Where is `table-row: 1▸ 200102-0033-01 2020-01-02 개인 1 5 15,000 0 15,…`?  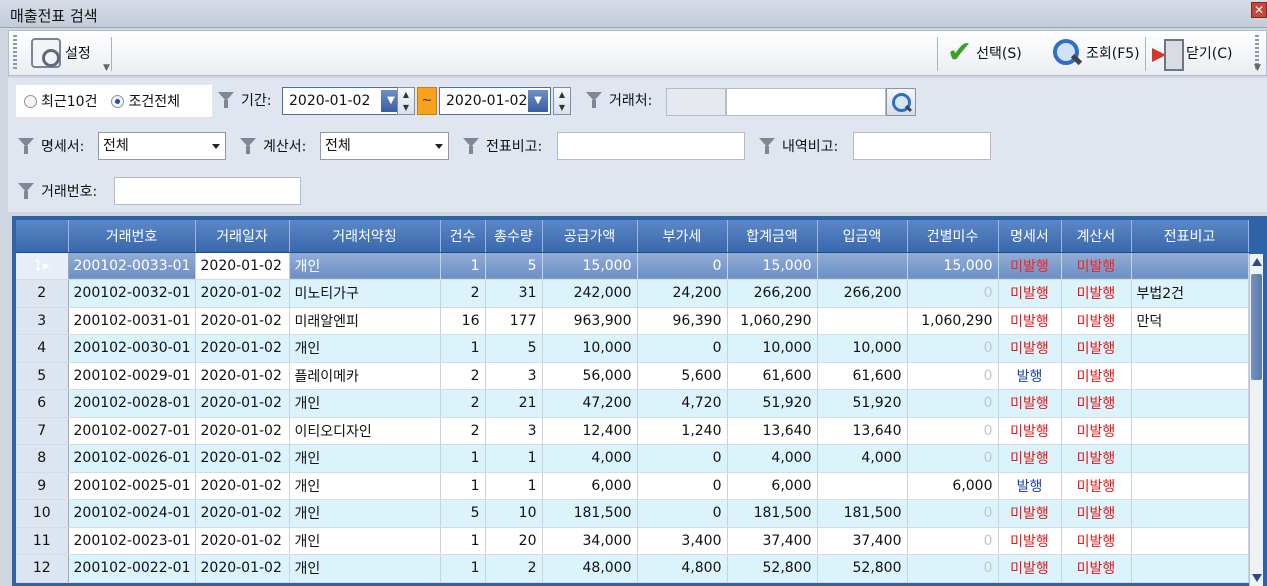 table-row: 1▸ 200102-0033-01 2020-01-02 개인 1 5 15,000 0 15,… is located at coordinates (632, 266).